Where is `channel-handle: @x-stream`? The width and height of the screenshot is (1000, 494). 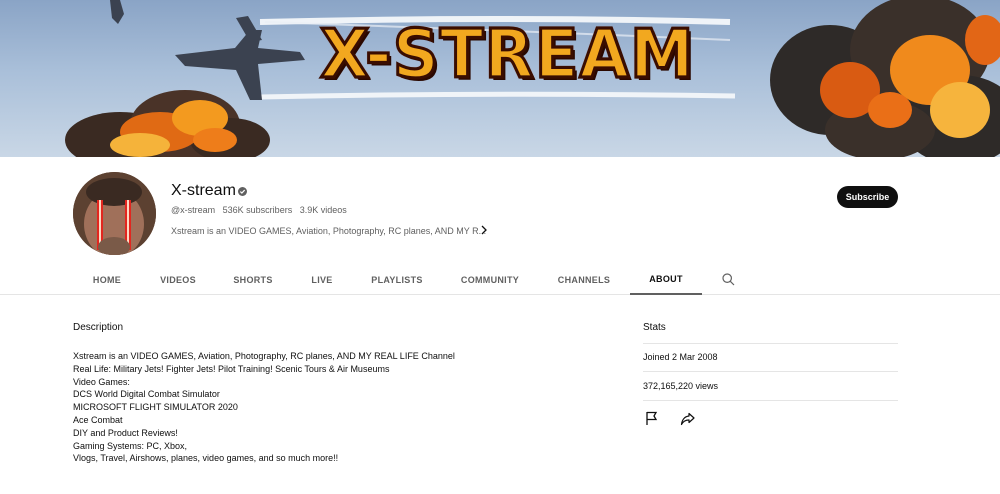
channel-handle: @x-stream is located at coordinates (193, 210).